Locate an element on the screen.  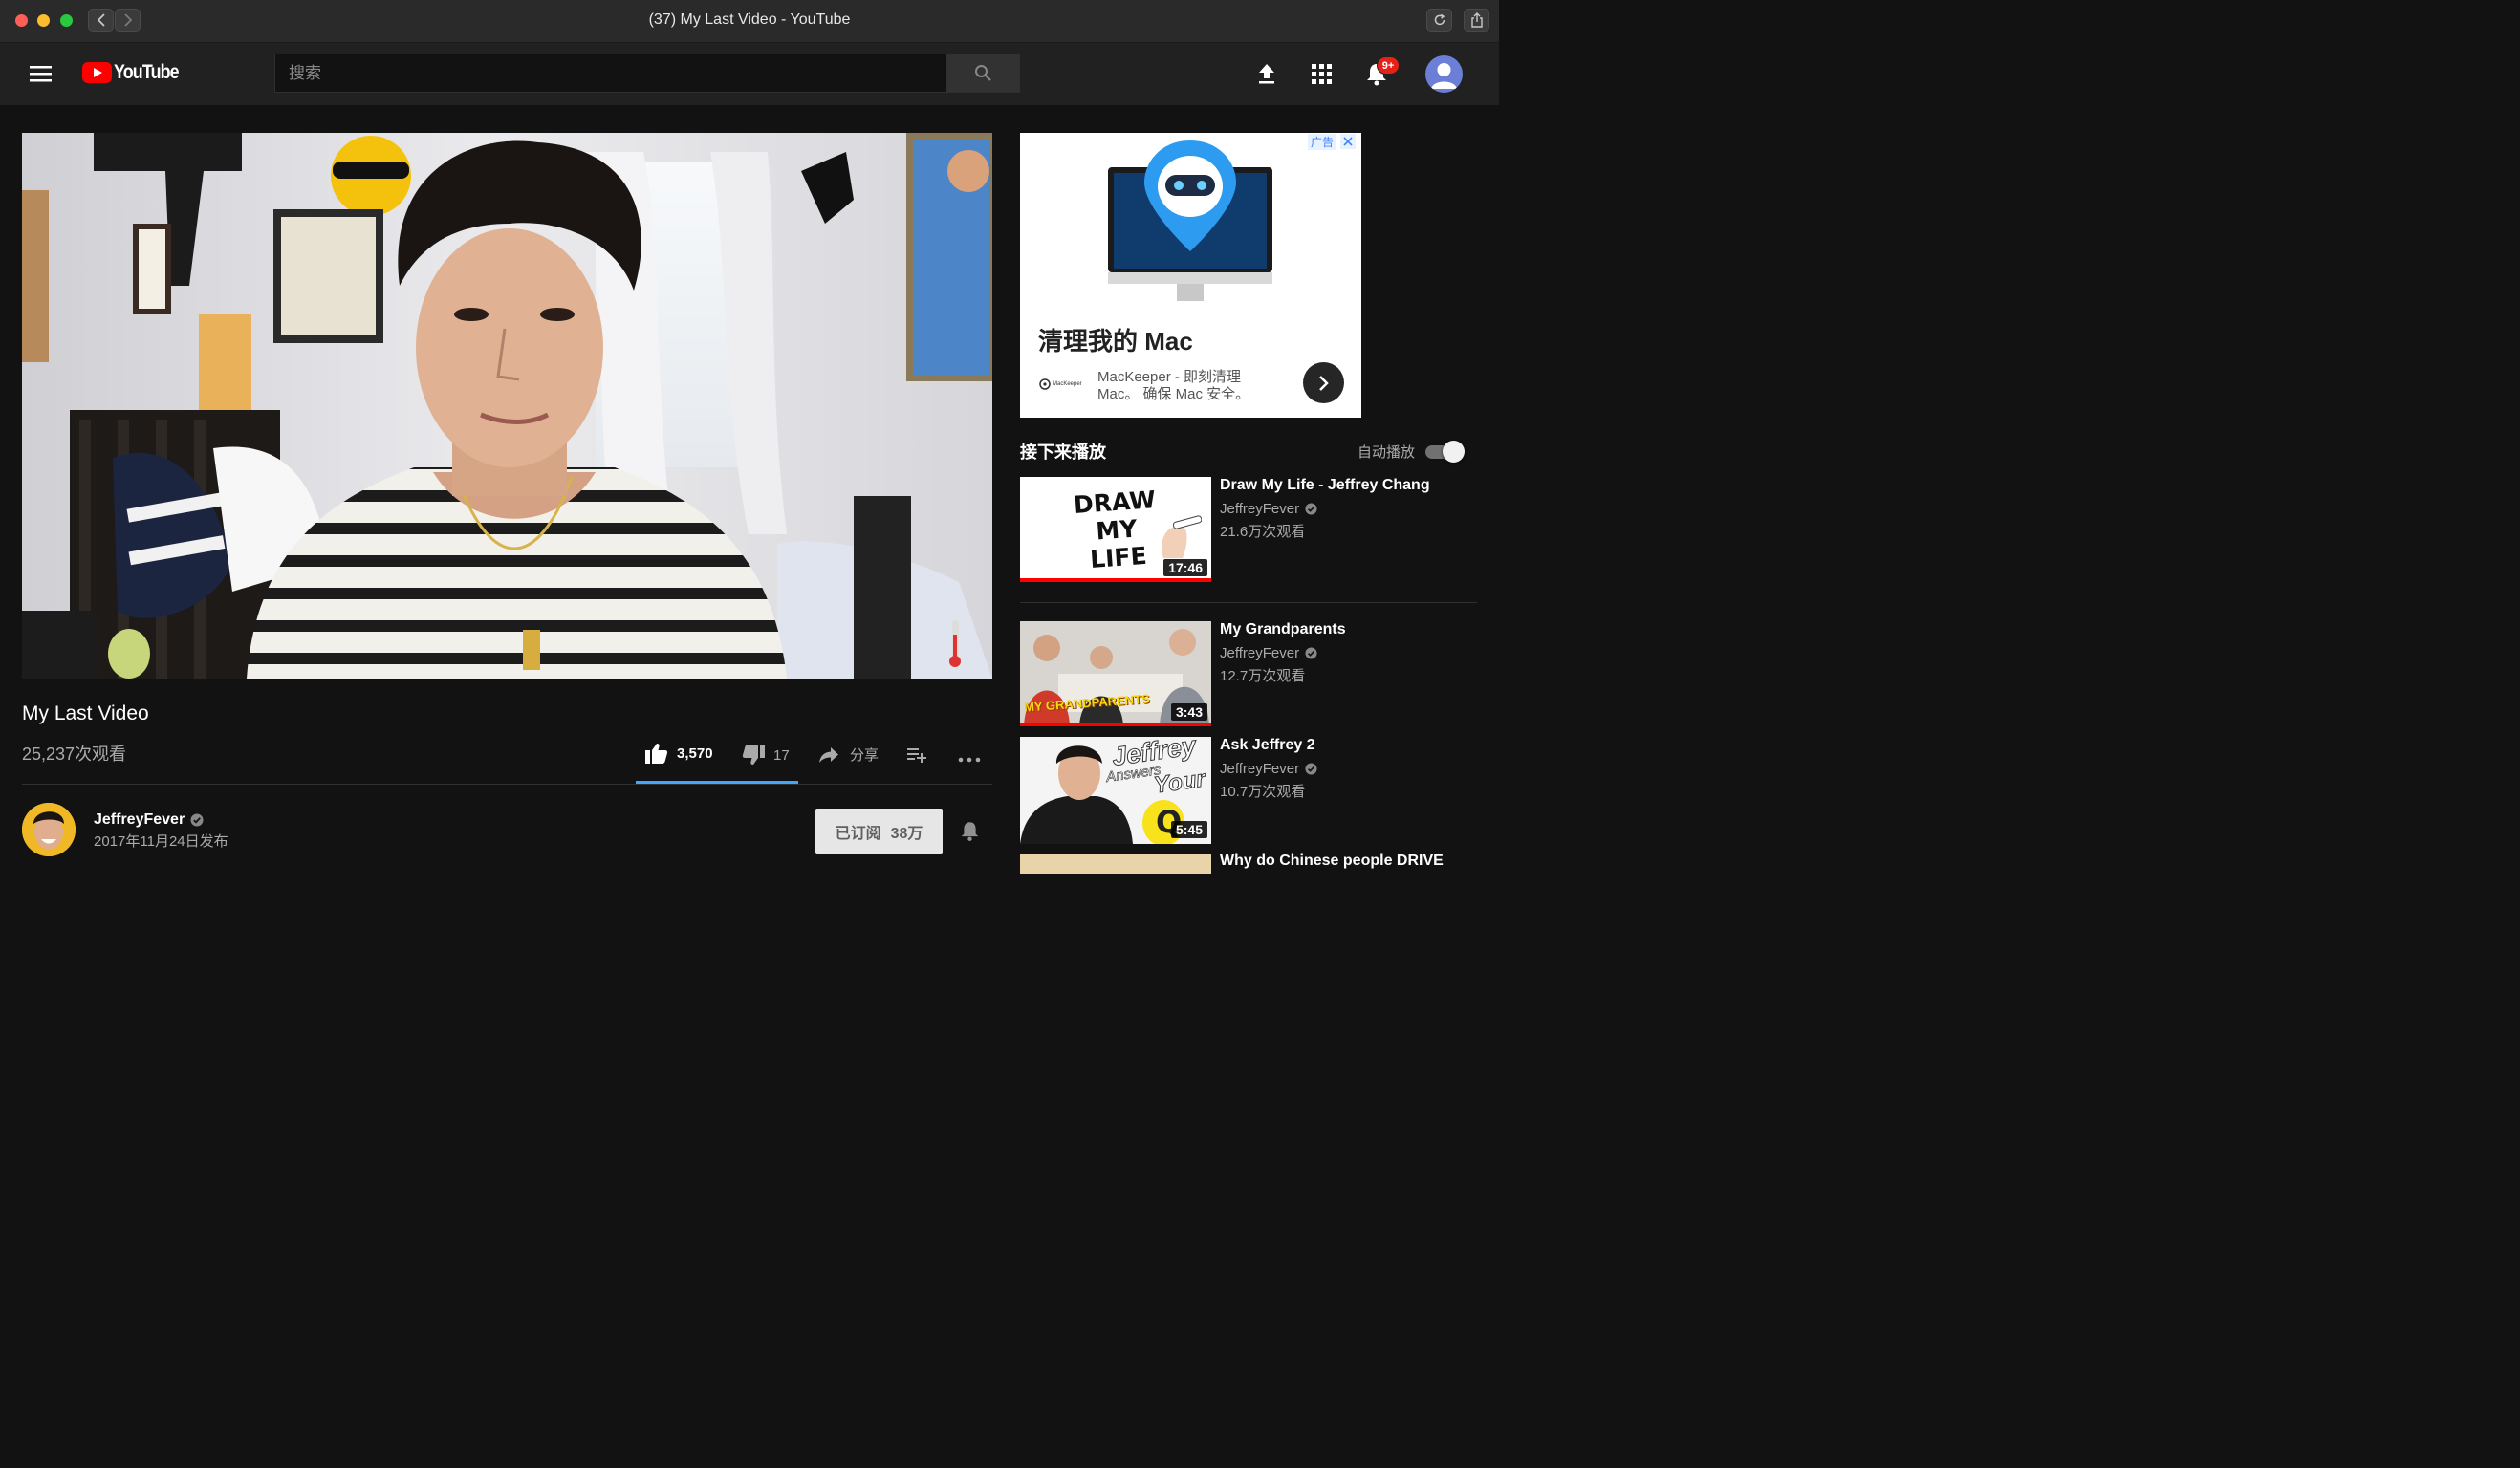
add-to-playlist-button is located at coordinates (917, 757).